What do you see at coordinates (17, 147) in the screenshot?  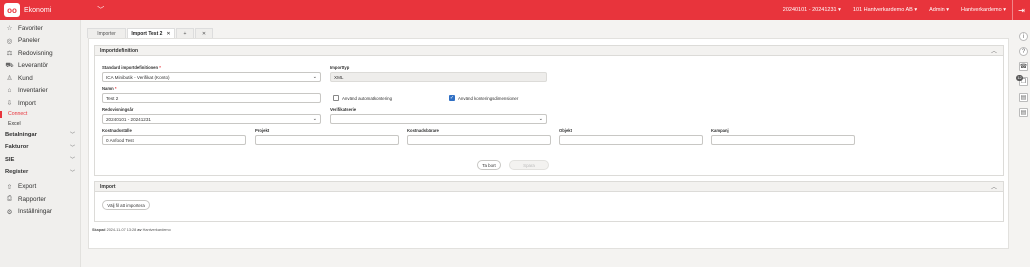 I see `sidebar-group-label: Fakturor` at bounding box center [17, 147].